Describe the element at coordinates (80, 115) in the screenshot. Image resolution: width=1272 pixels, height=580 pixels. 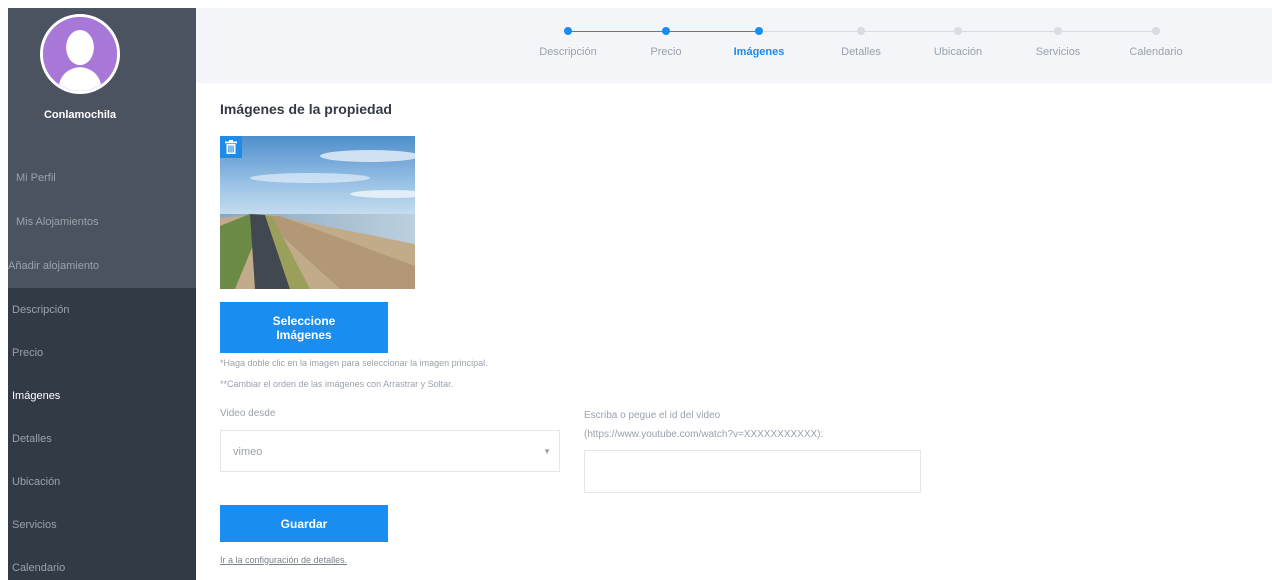
I see `username: Conlamochila` at that location.